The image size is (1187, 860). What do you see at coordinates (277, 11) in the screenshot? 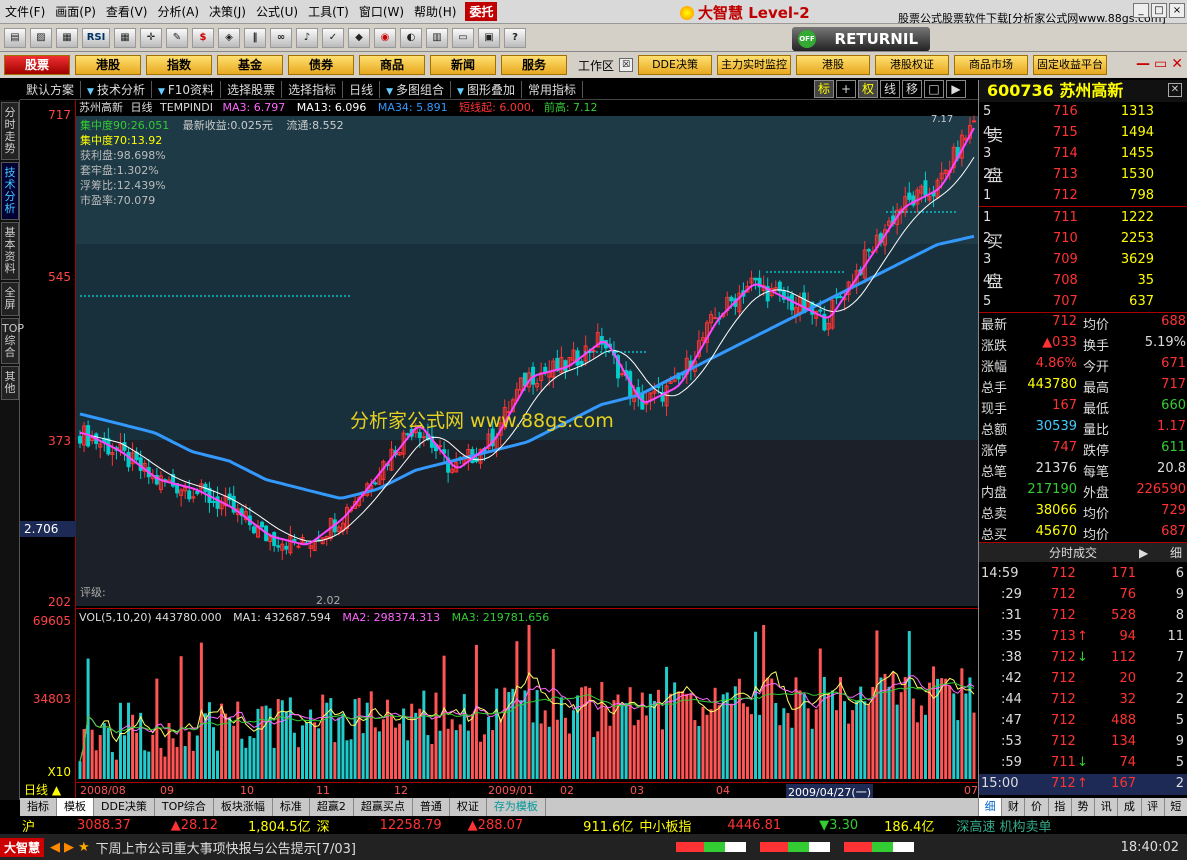
I see `menu-item: 公式(U)` at bounding box center [277, 11].